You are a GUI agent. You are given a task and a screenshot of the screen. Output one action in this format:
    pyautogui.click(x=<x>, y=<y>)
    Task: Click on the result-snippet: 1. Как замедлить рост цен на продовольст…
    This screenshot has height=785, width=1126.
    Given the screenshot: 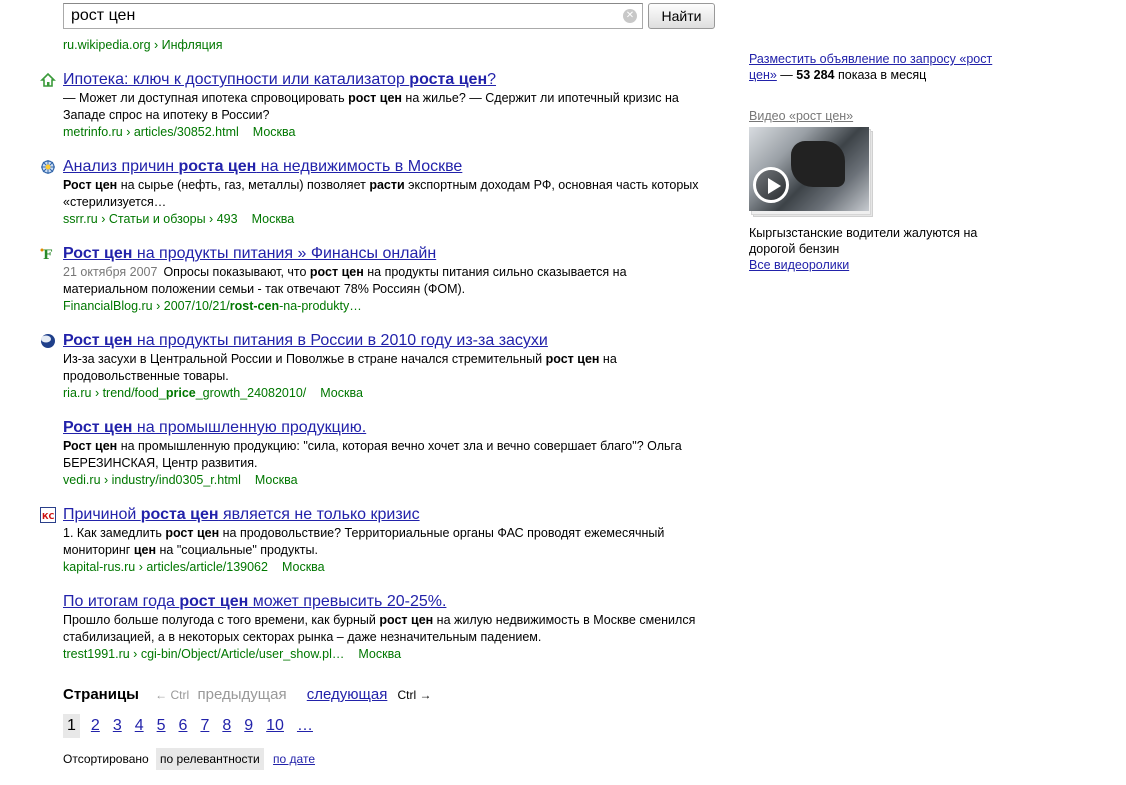 What is the action you would take?
    pyautogui.click(x=381, y=542)
    